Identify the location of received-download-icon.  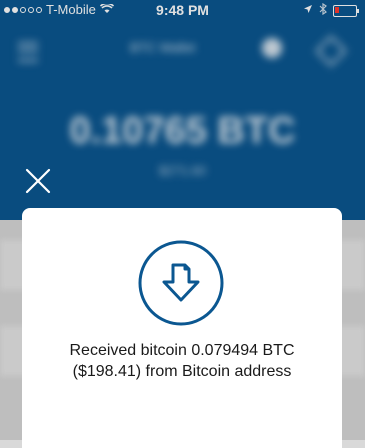
(181, 283).